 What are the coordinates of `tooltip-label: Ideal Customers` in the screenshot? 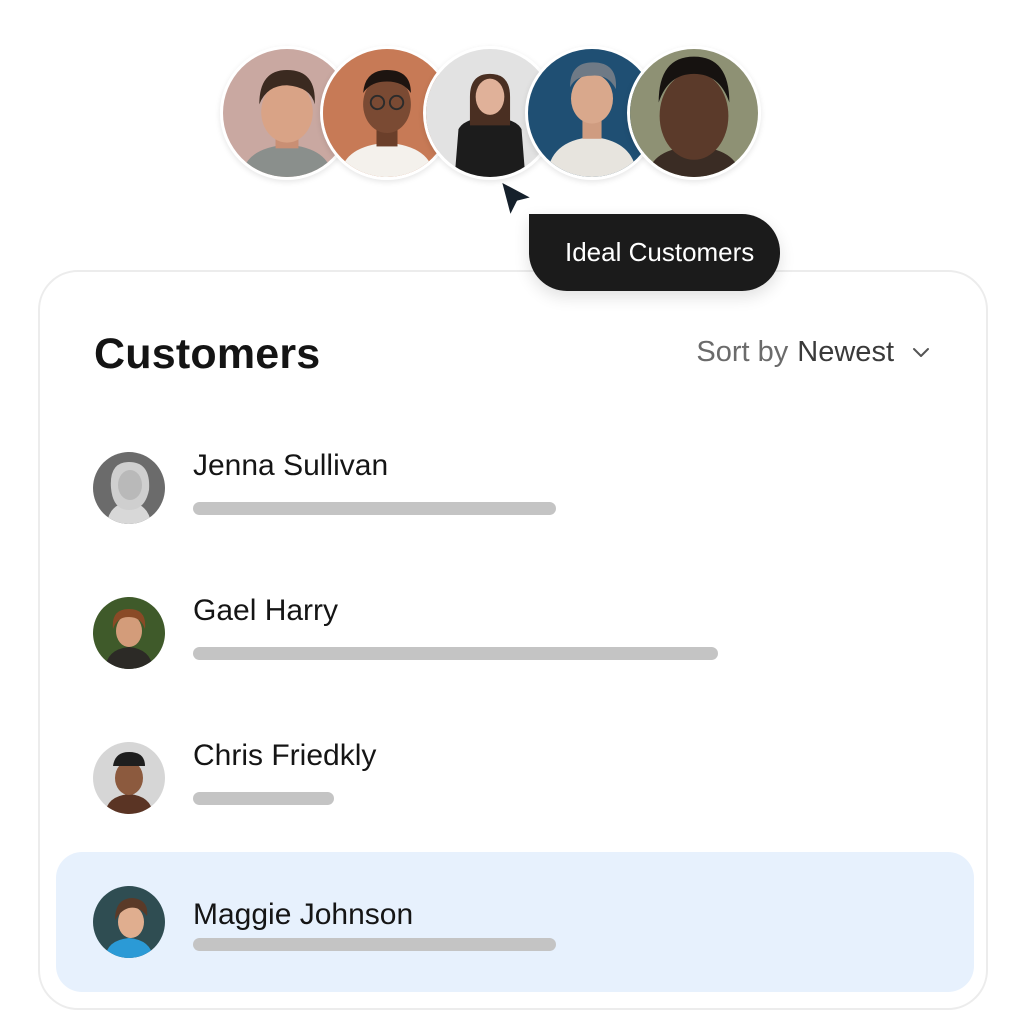 It's located at (660, 252).